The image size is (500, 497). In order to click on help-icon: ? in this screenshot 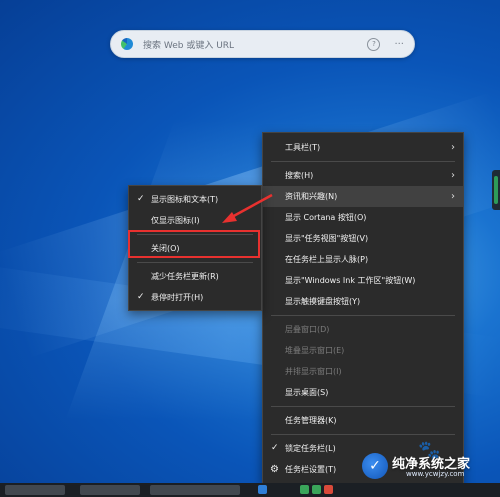, I will do `click(374, 44)`.